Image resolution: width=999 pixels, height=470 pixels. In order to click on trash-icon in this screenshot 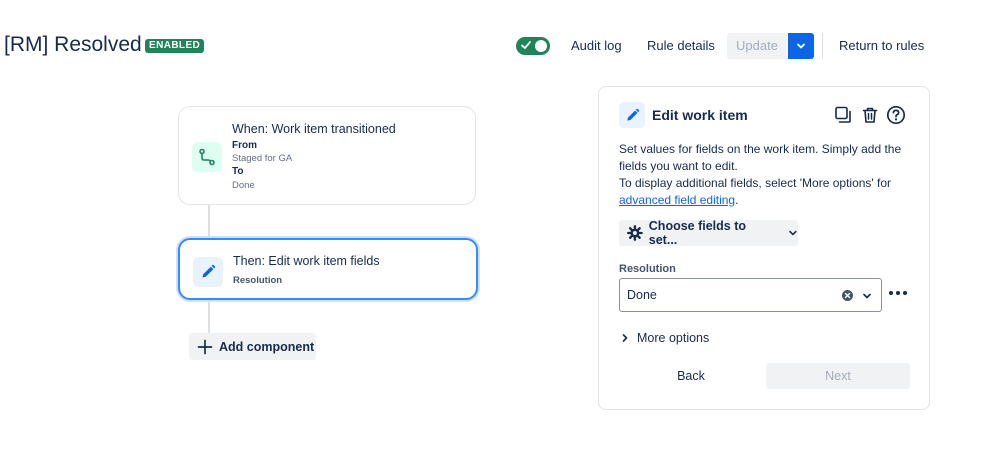, I will do `click(870, 115)`.